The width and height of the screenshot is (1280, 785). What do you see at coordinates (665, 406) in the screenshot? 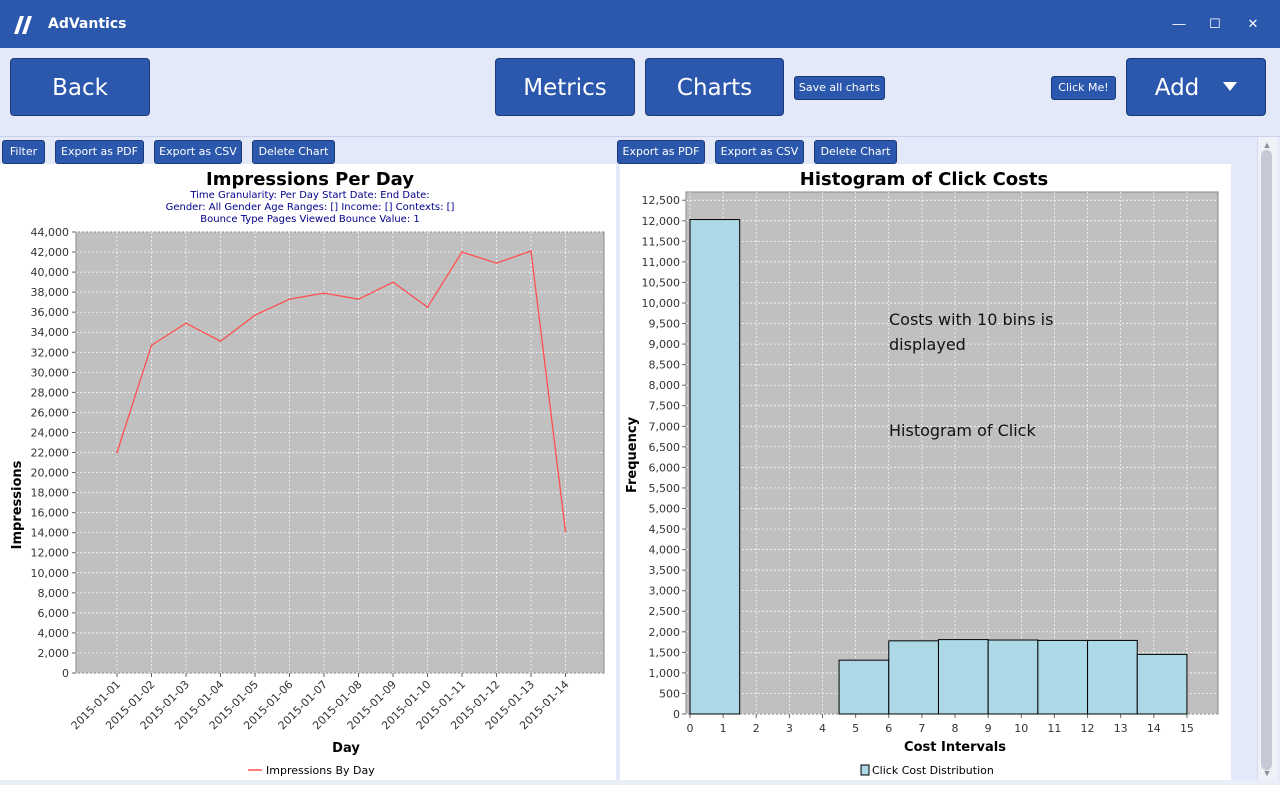
I see `y-tick-label: 7,500` at bounding box center [665, 406].